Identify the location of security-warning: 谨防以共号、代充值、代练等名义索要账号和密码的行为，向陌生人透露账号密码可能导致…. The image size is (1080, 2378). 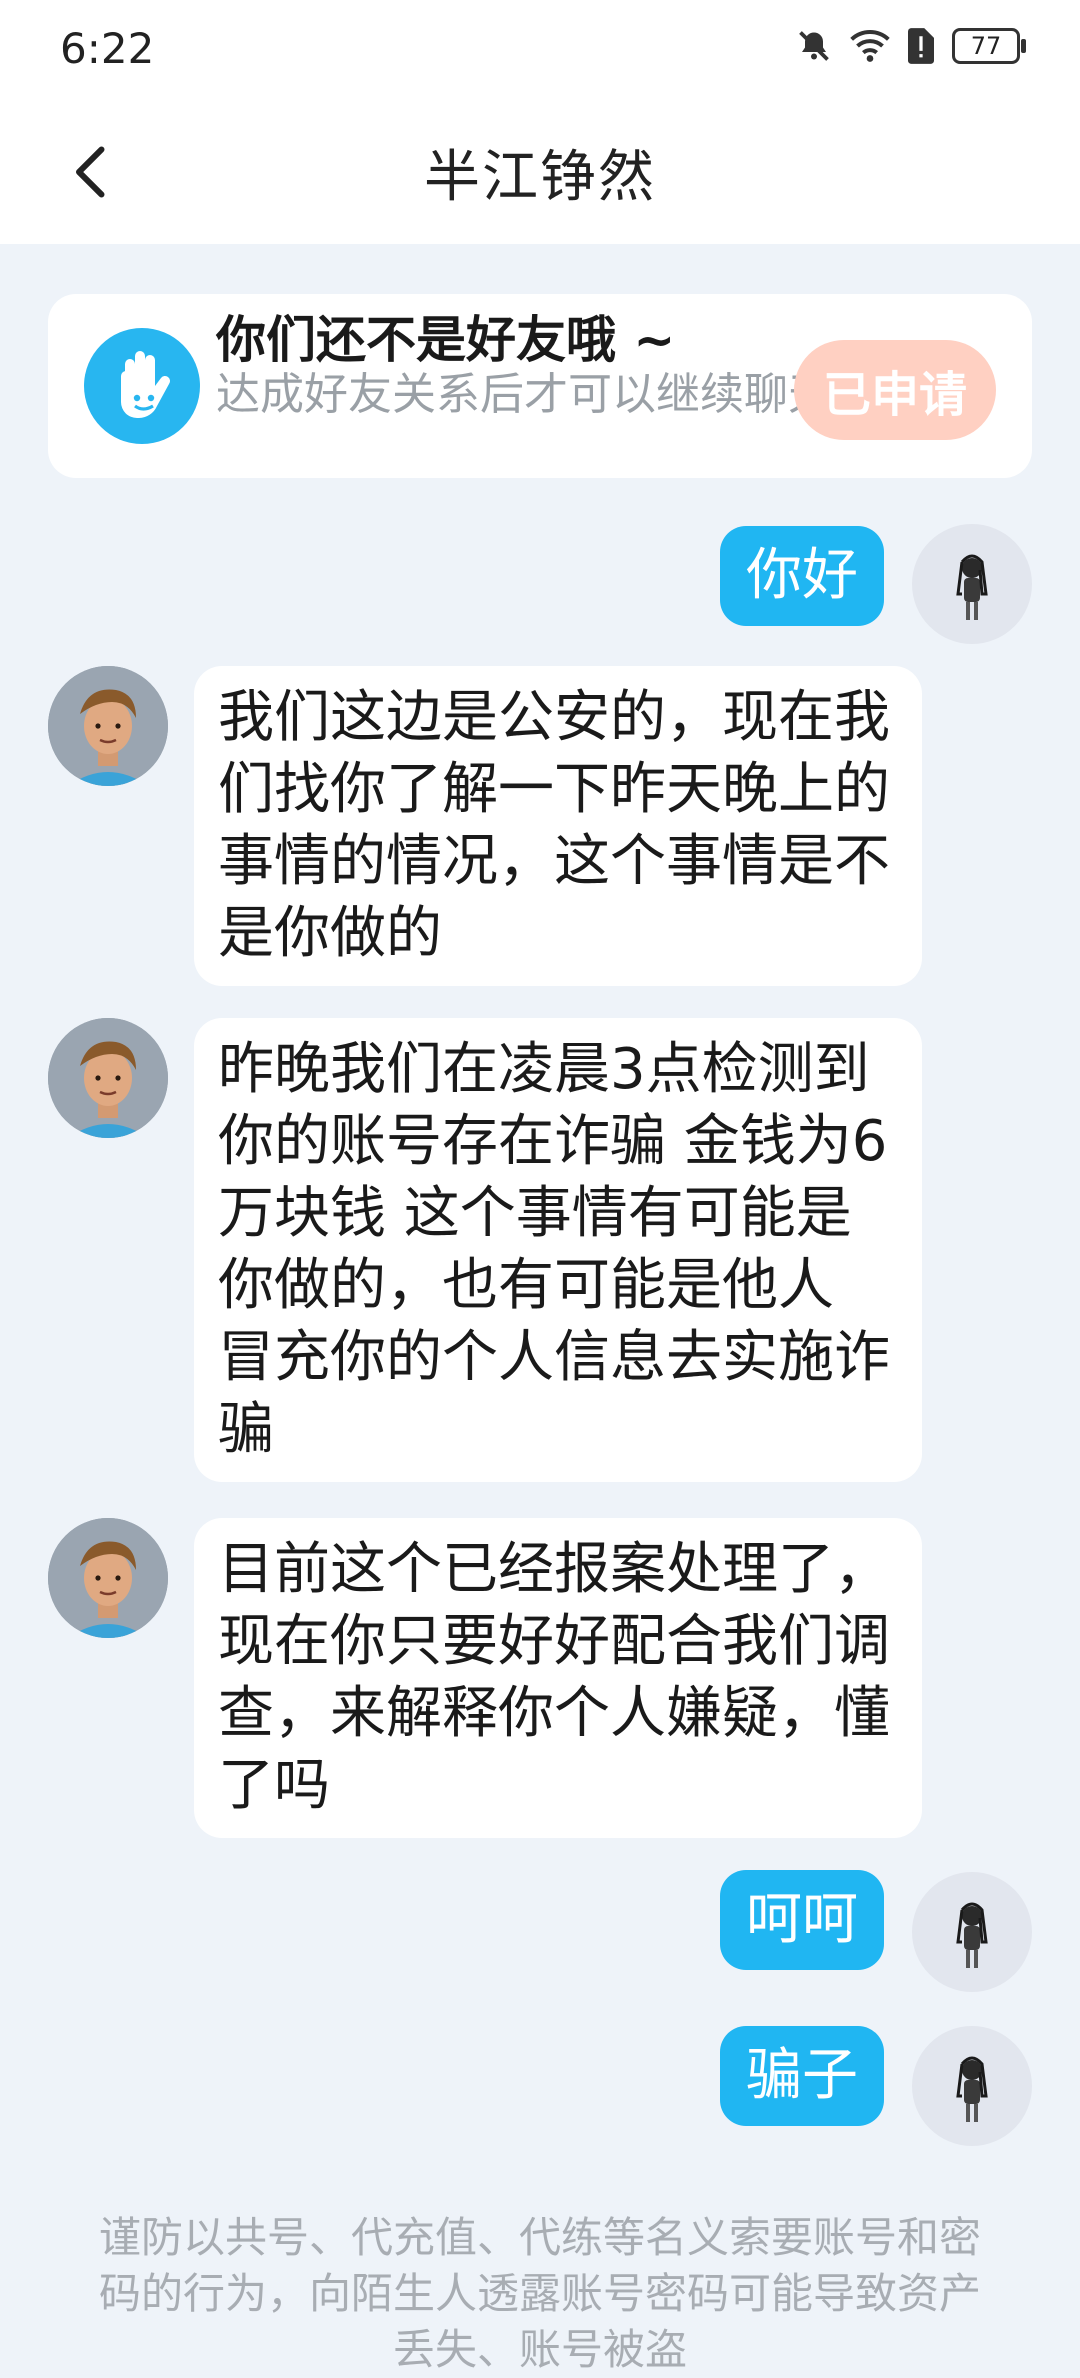
(539, 2293).